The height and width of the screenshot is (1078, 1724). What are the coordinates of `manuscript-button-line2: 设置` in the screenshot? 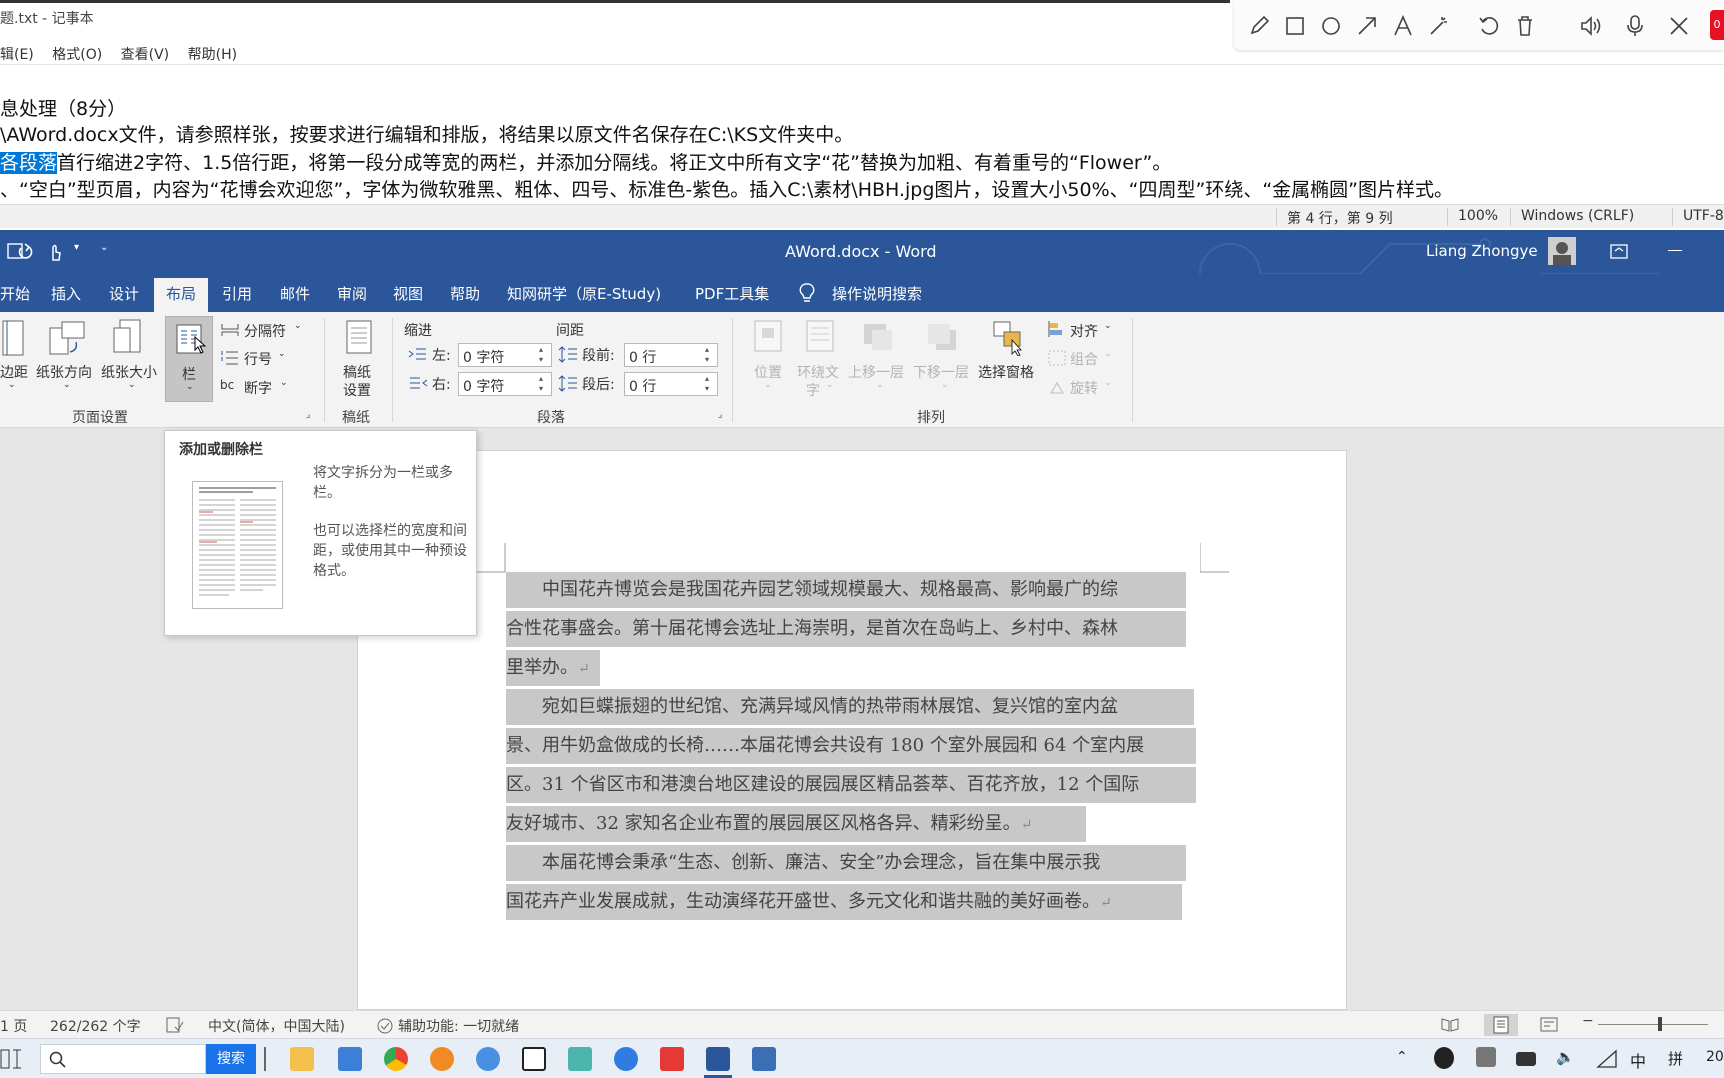 It's located at (357, 390).